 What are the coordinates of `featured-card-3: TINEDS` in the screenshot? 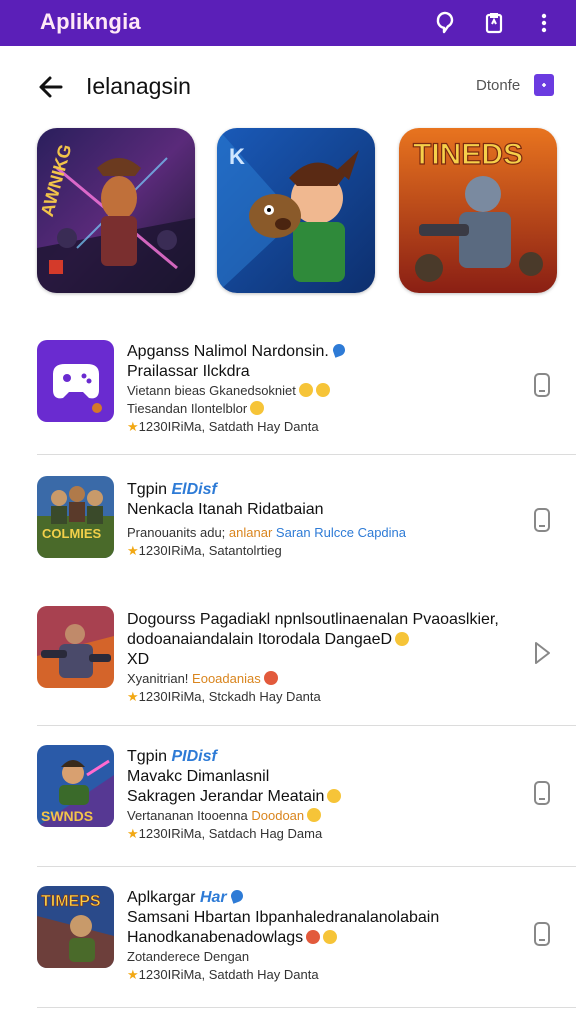 It's located at (478, 210).